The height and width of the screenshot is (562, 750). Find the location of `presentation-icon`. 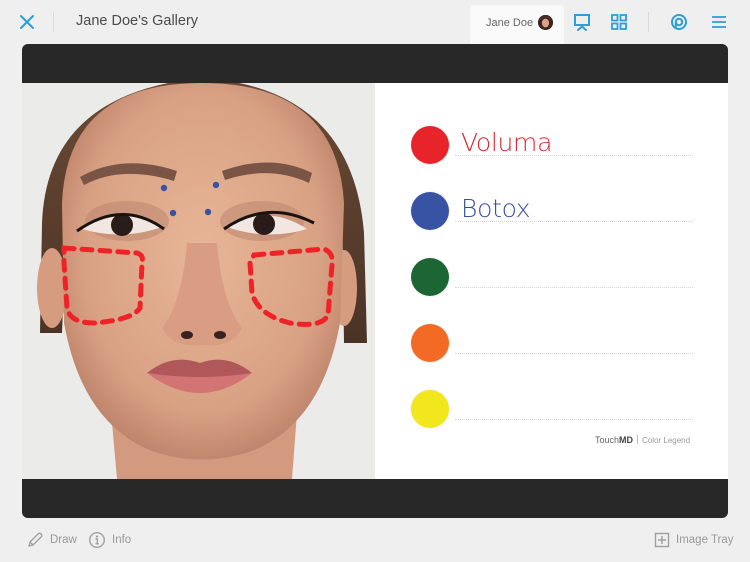

presentation-icon is located at coordinates (582, 22).